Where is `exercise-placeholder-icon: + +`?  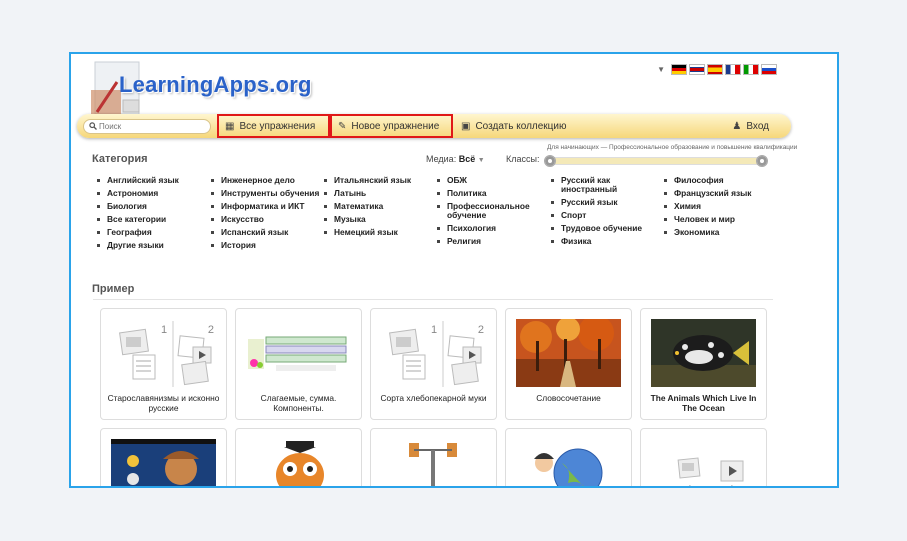 exercise-placeholder-icon: + + is located at coordinates (703, 463).